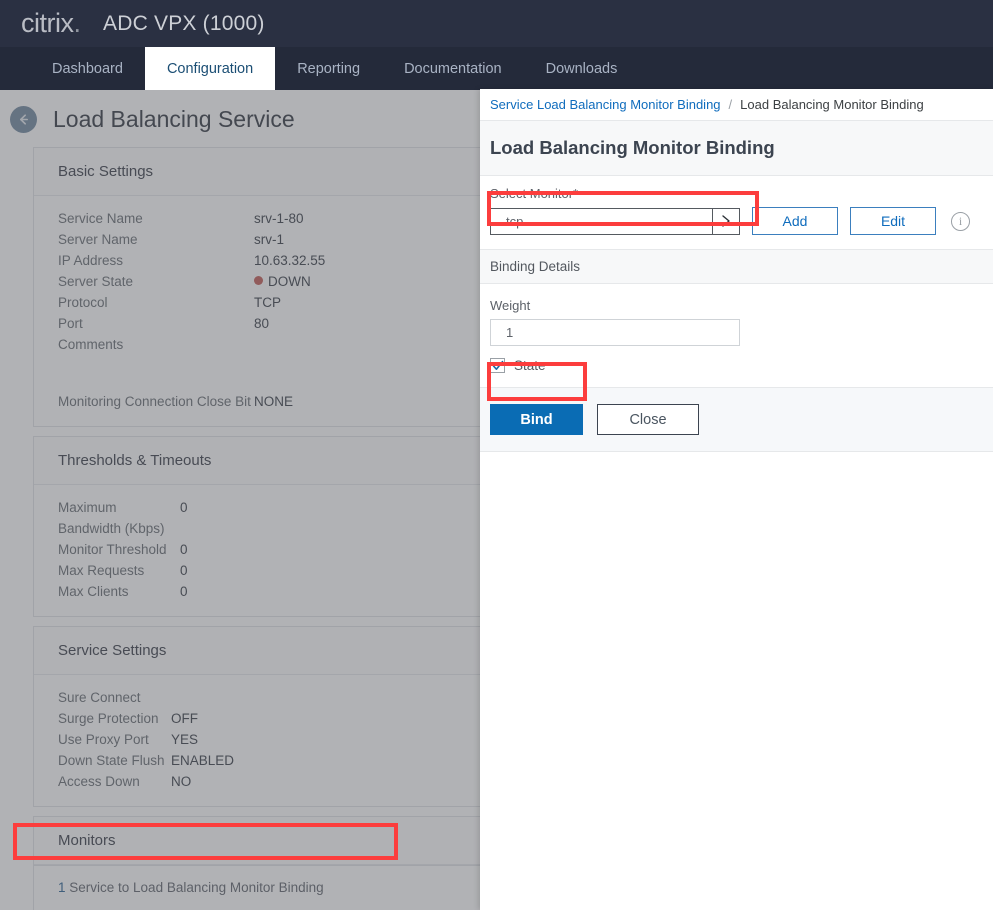  Describe the element at coordinates (279, 218) in the screenshot. I see `field-value: srv-1-80` at that location.